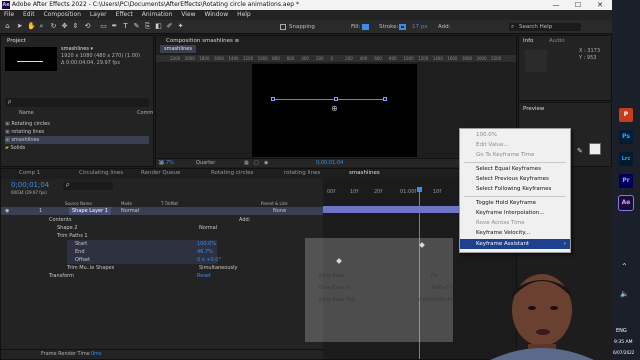 The image size is (640, 360). What do you see at coordinates (145, 113) in the screenshot?
I see `project-col-comment: Comm` at bounding box center [145, 113].